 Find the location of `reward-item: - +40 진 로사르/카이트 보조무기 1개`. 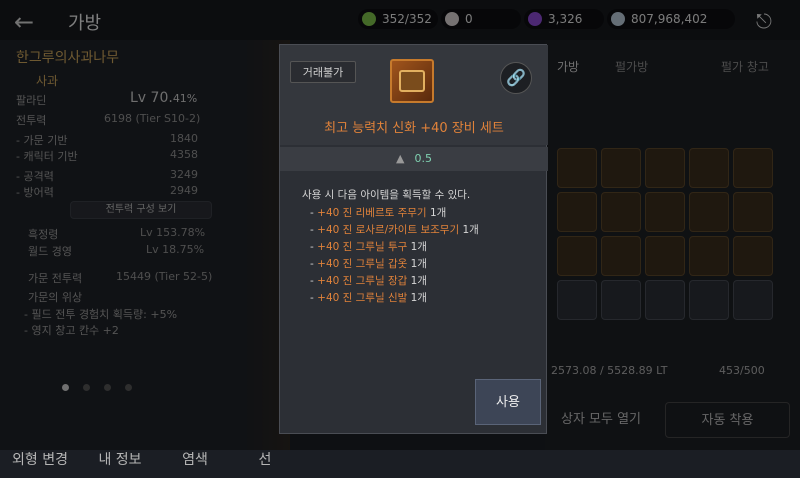

reward-item: - +40 진 로사르/카이트 보조무기 1개 is located at coordinates (394, 230).